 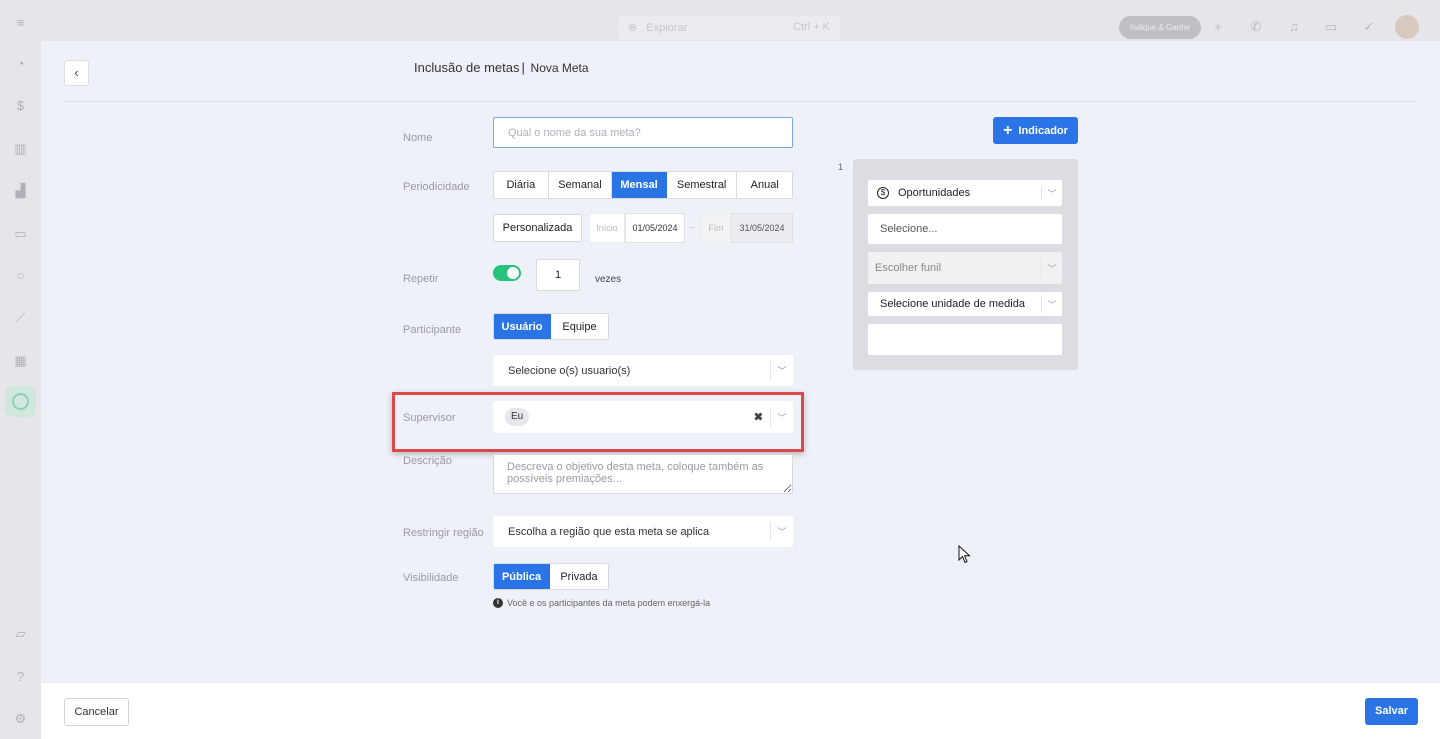 I want to click on supervisor-label: Supervisor, so click(x=429, y=418).